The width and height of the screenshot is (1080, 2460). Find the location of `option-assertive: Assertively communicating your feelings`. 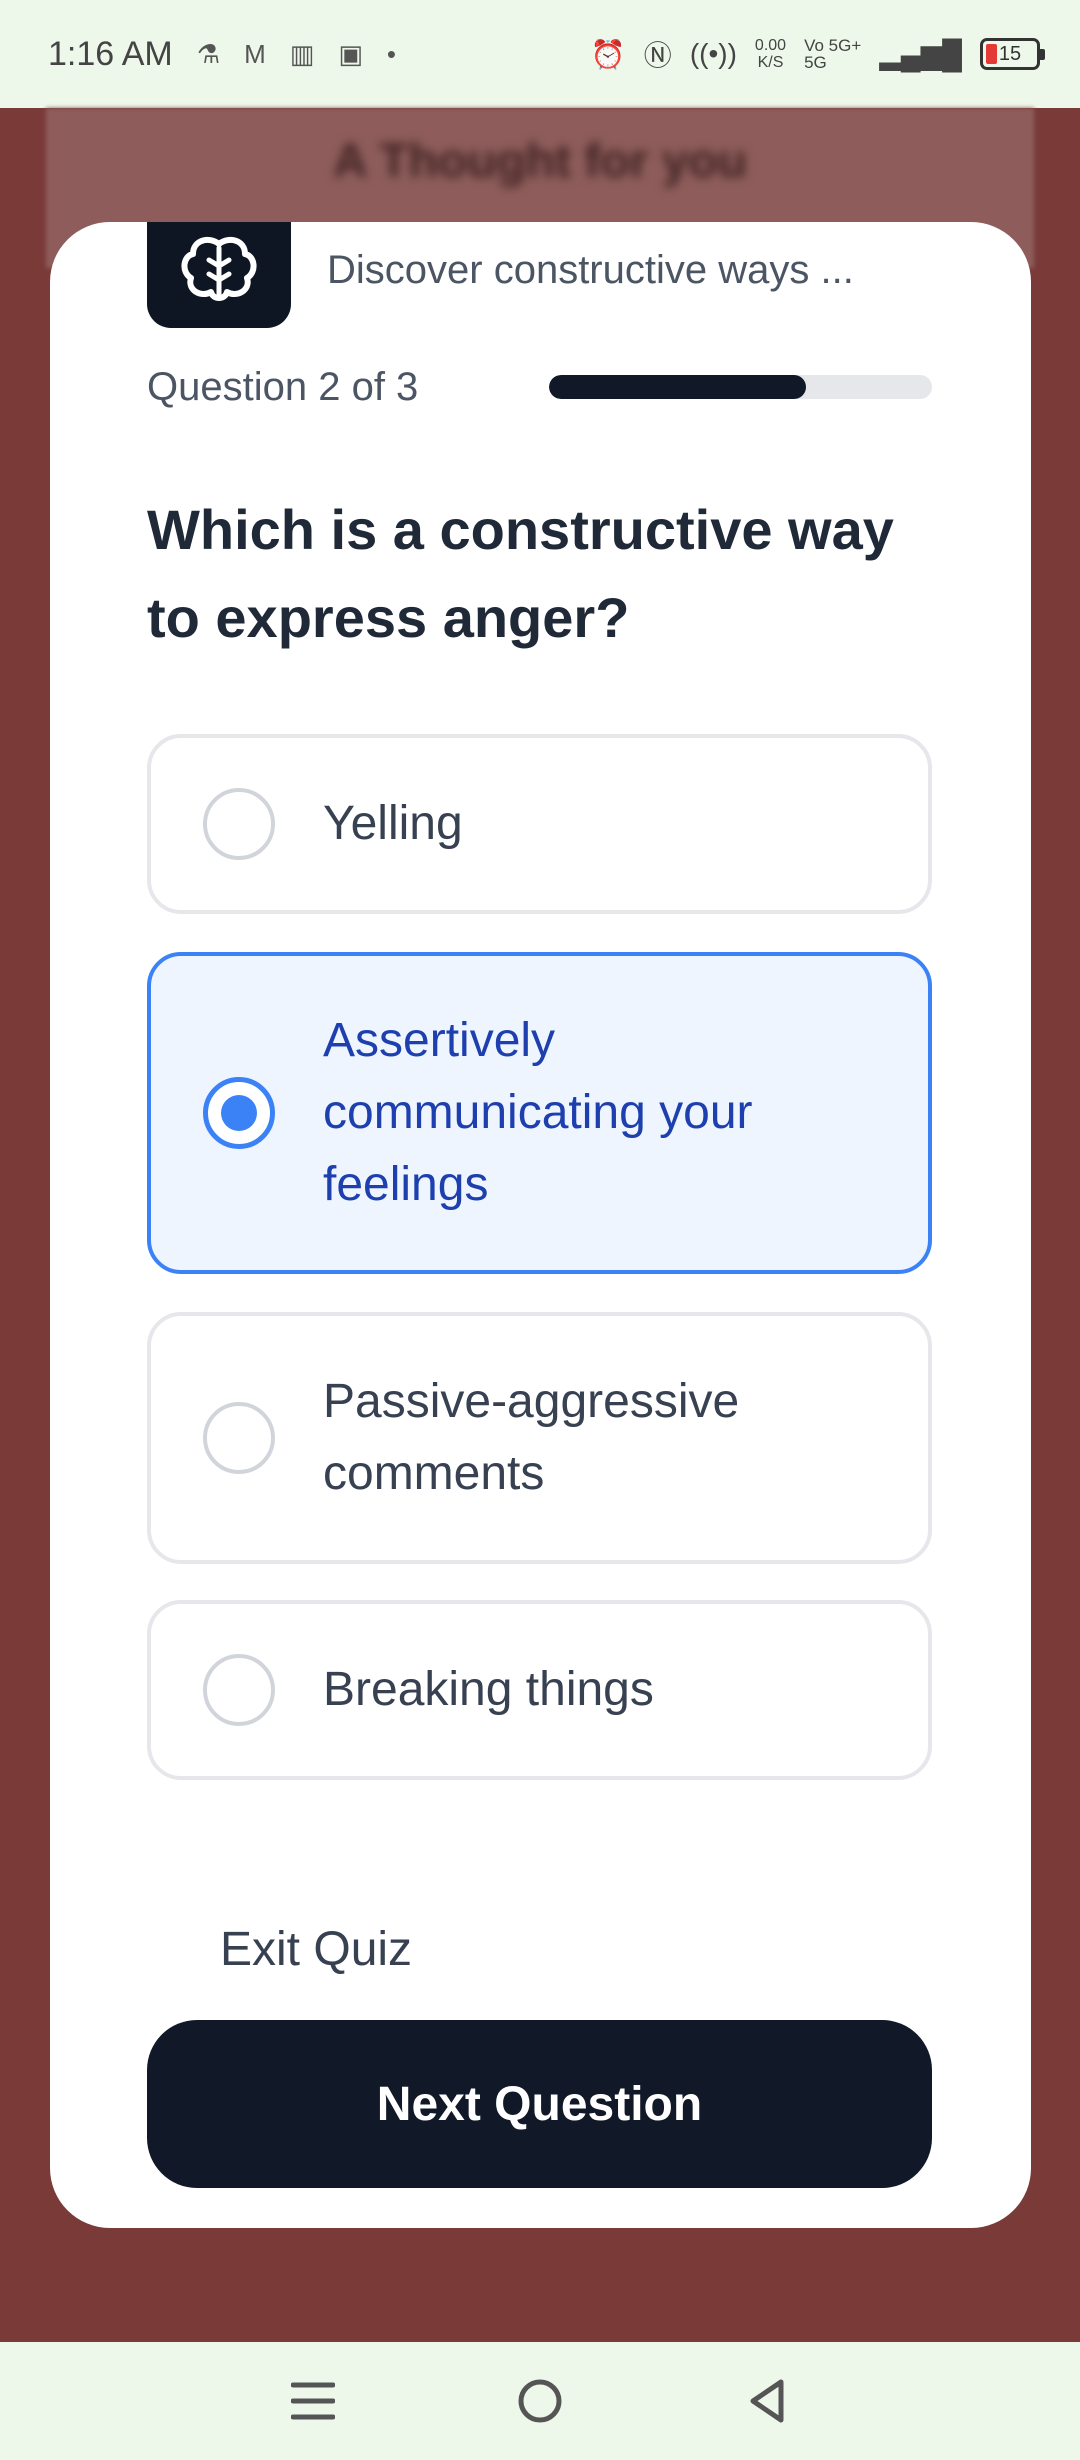

option-assertive: Assertively communicating your feelings is located at coordinates (539, 1113).